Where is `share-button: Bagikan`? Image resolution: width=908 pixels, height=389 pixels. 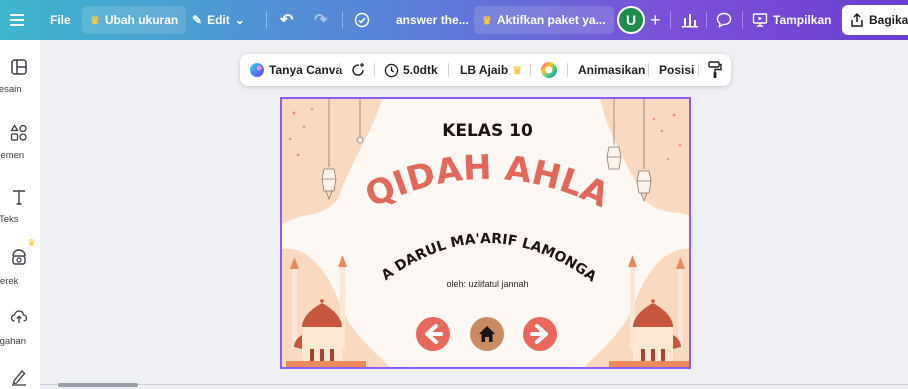 share-button: Bagikan is located at coordinates (875, 20).